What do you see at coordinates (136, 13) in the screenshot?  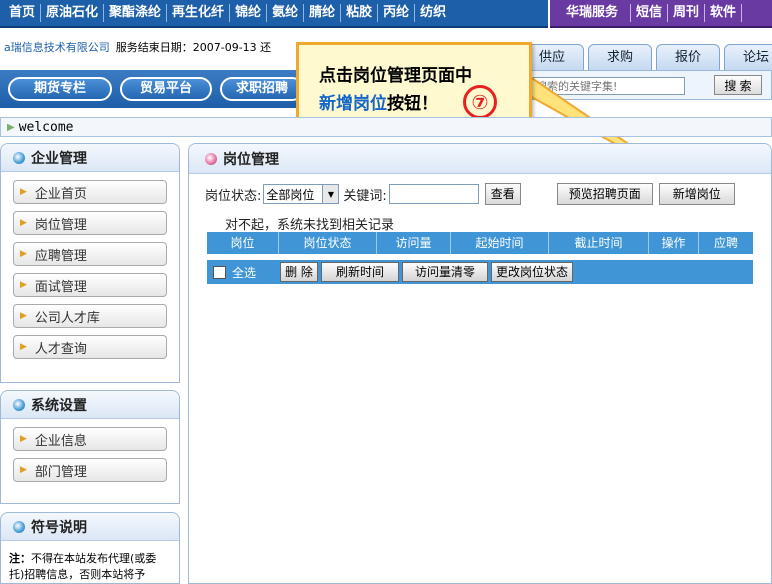 I see `nav-polyester: 聚酯涤纶` at bounding box center [136, 13].